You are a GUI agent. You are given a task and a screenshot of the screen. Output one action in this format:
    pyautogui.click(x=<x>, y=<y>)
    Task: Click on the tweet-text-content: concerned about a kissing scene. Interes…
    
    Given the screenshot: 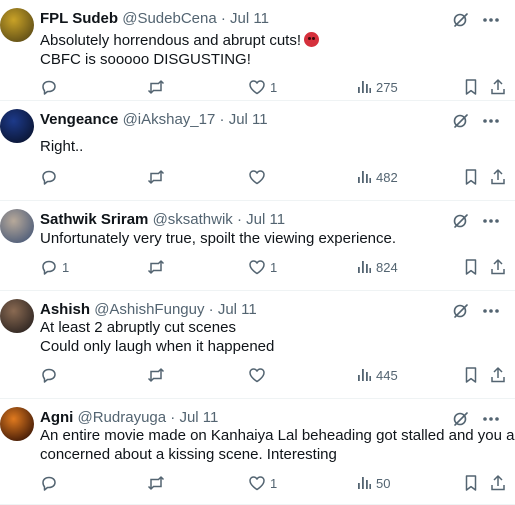 What is the action you would take?
    pyautogui.click(x=188, y=454)
    